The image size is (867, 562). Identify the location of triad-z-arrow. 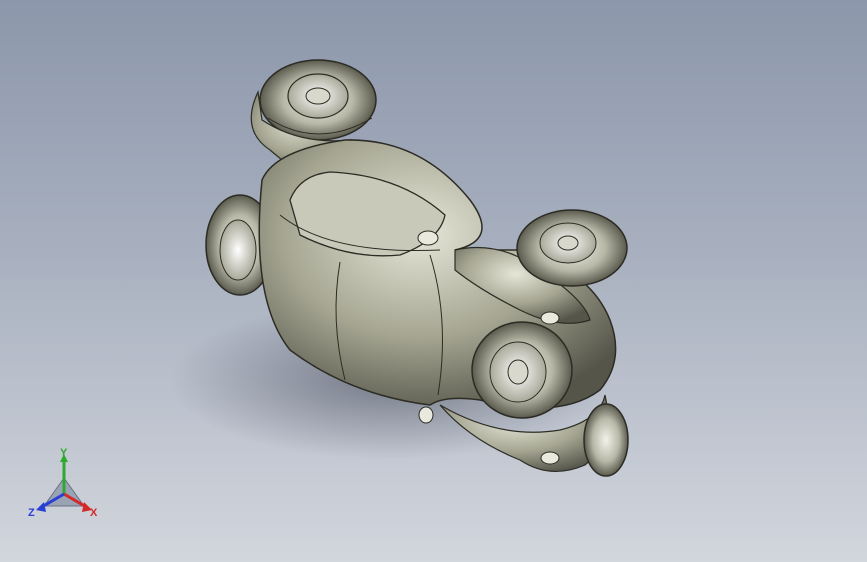
(41, 507).